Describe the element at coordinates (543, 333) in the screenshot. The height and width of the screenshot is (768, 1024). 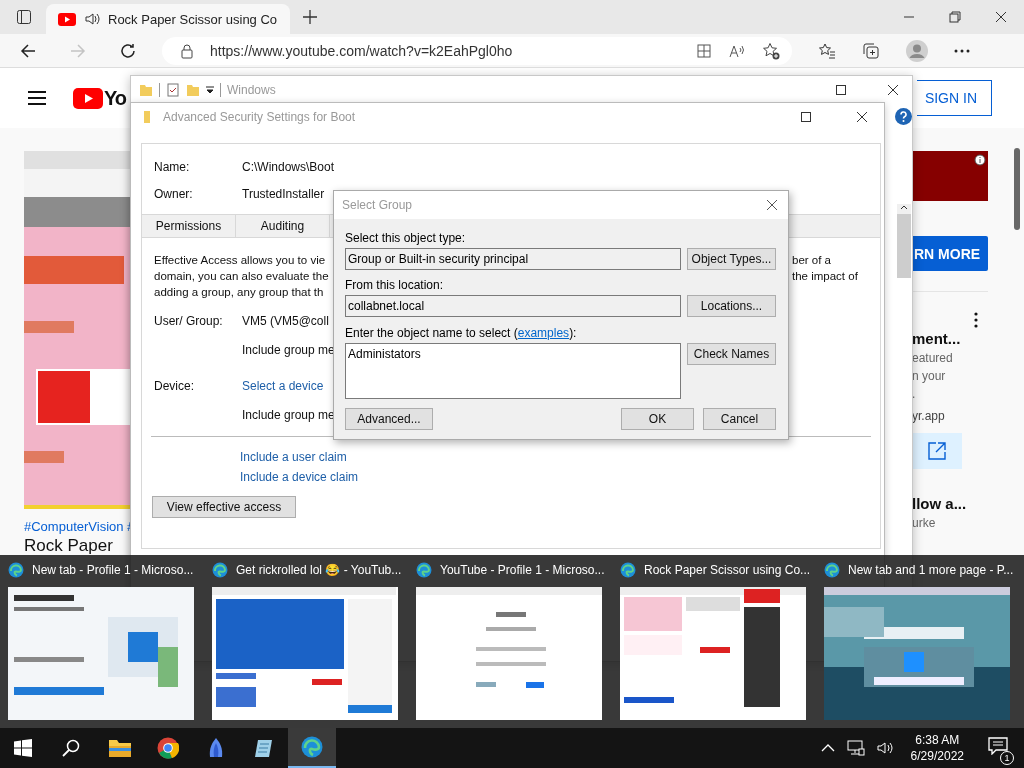
I see `examples-link: examples` at that location.